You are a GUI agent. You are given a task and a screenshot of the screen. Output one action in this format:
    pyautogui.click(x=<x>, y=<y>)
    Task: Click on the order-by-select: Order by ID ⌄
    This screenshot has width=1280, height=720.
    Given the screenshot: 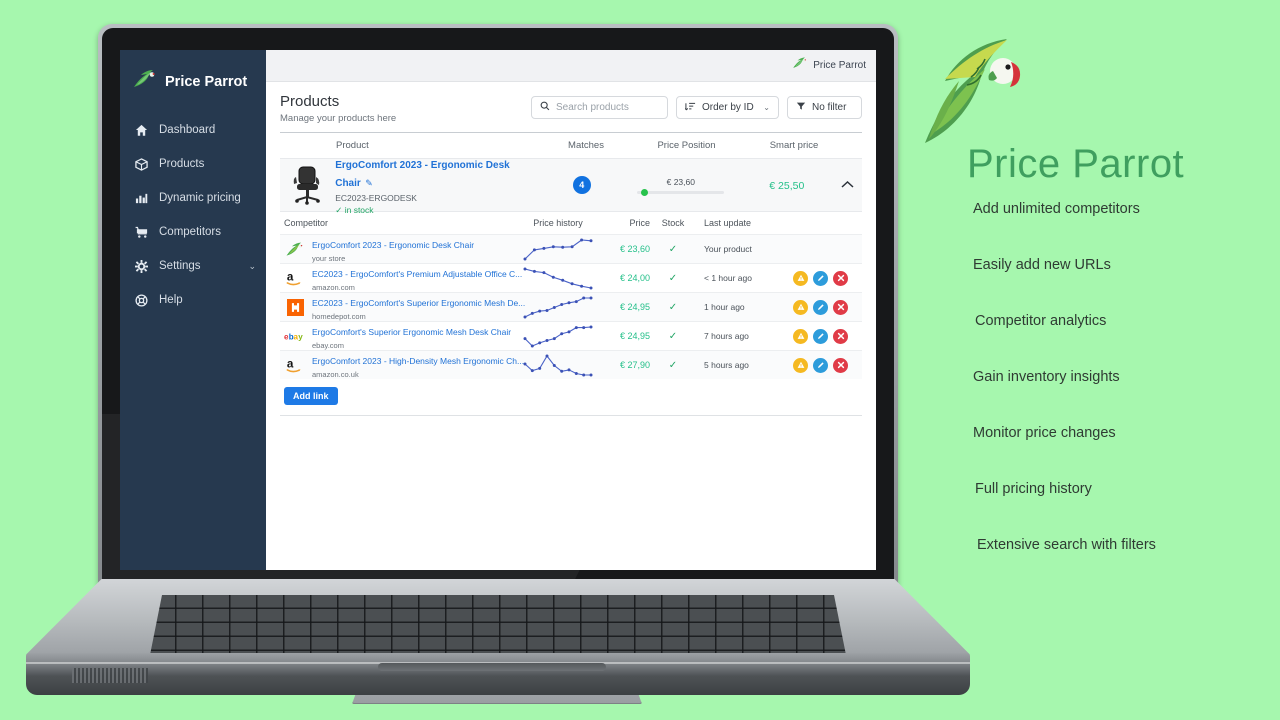 What is the action you would take?
    pyautogui.click(x=727, y=107)
    